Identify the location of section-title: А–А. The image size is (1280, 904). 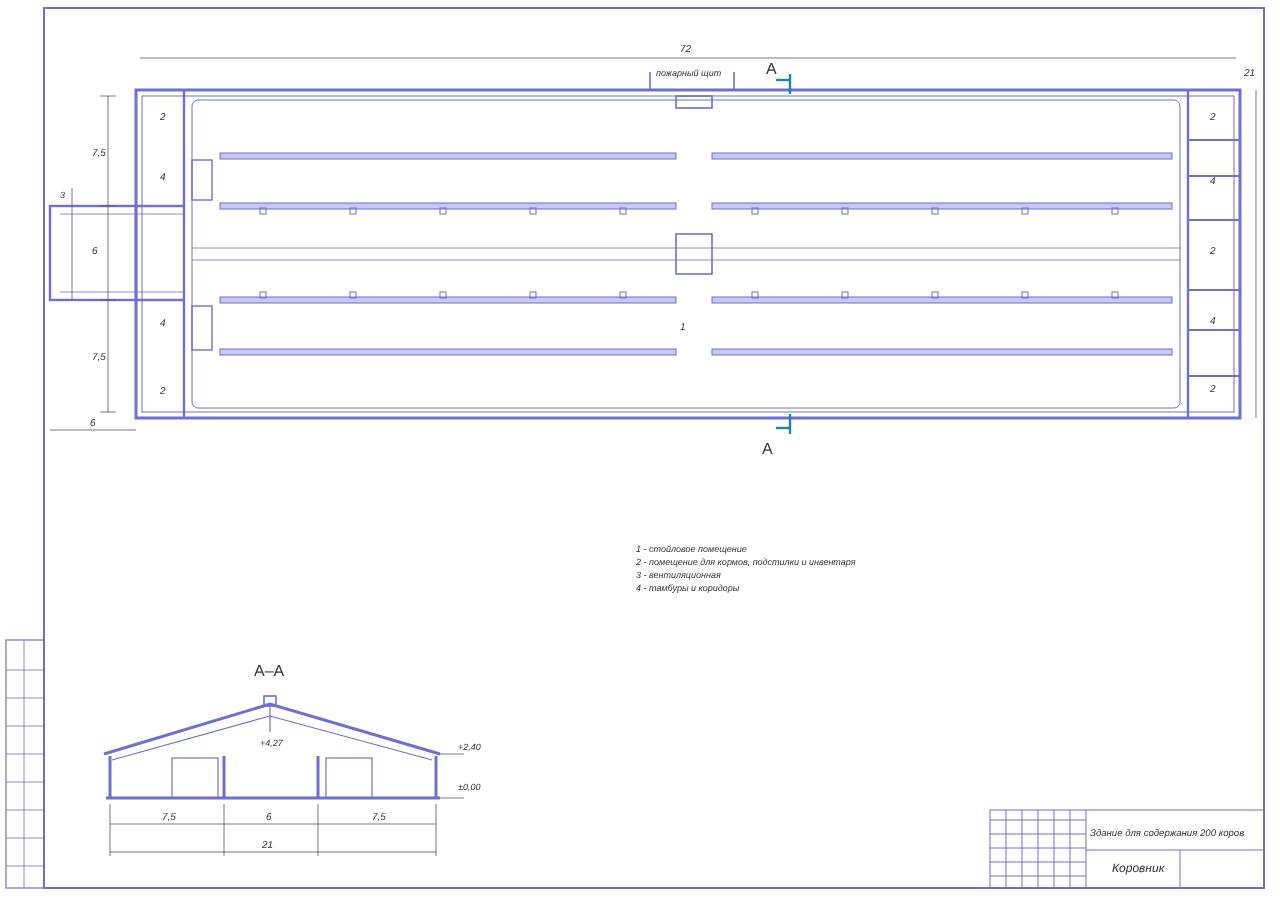
(269, 671).